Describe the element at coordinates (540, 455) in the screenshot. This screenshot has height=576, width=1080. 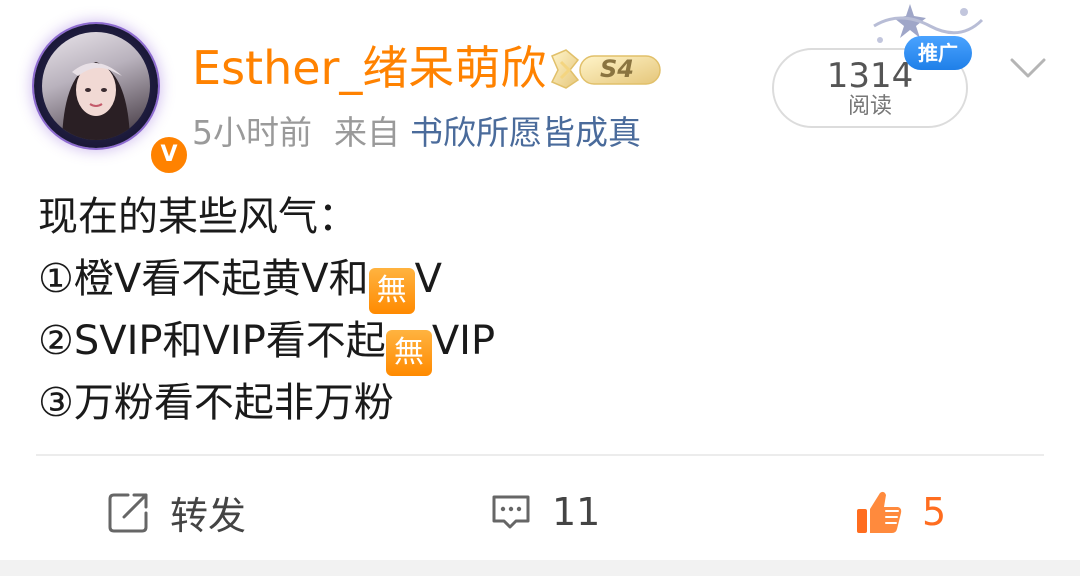
I see `divider` at that location.